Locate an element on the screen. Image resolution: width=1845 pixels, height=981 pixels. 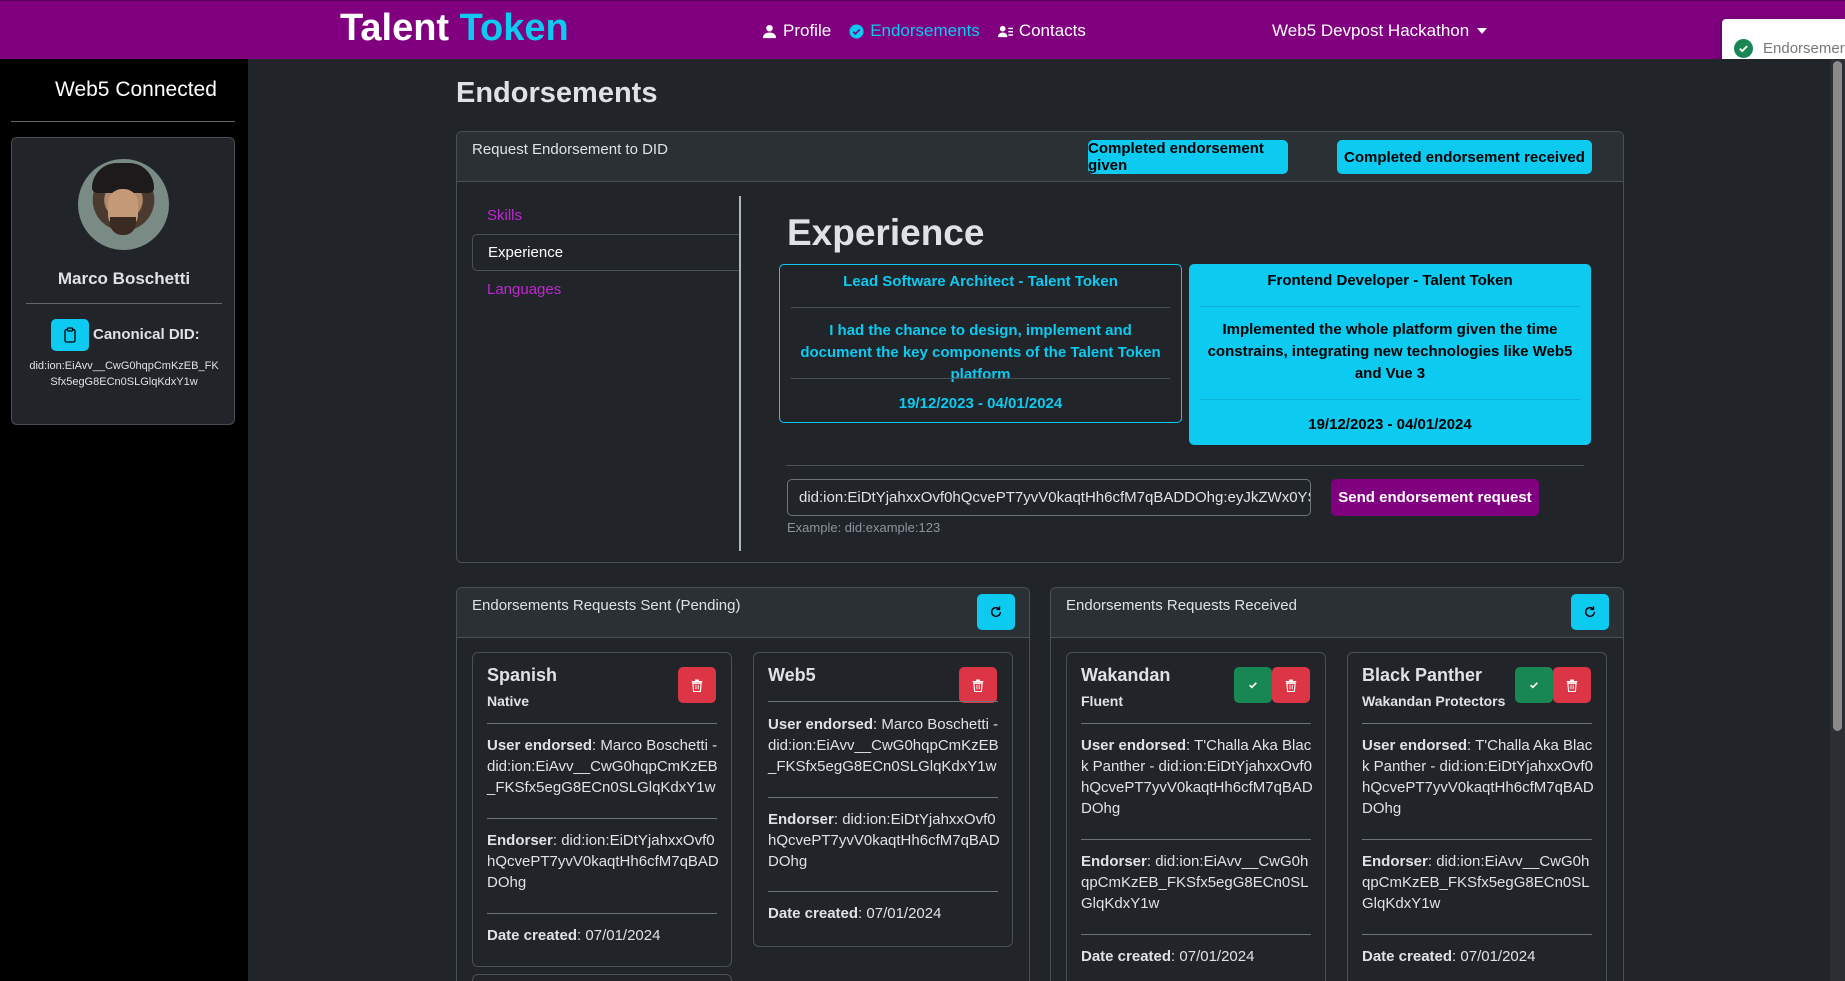
panel-title: Request Endorsement to DID is located at coordinates (570, 149).